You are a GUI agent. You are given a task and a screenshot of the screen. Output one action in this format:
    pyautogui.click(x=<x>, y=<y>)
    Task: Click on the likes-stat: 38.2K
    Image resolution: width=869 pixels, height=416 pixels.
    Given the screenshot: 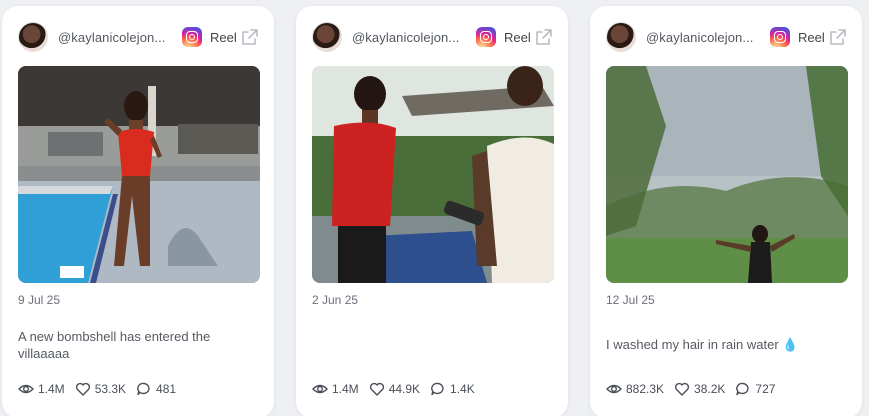 What is the action you would take?
    pyautogui.click(x=699, y=389)
    